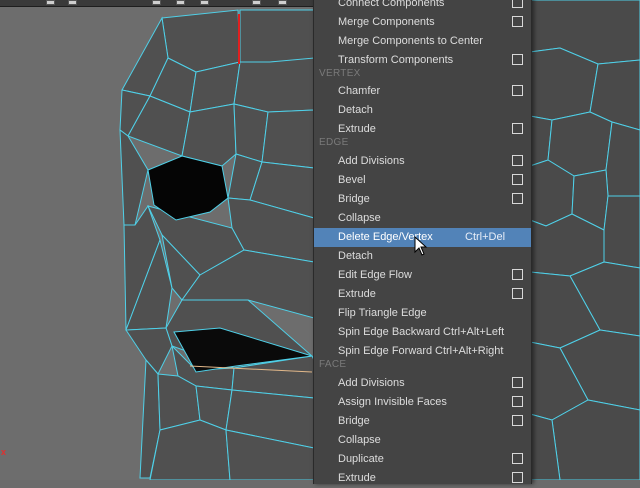  What do you see at coordinates (392, 402) in the screenshot?
I see `menu-item-label: Assign Invisible Faces` at bounding box center [392, 402].